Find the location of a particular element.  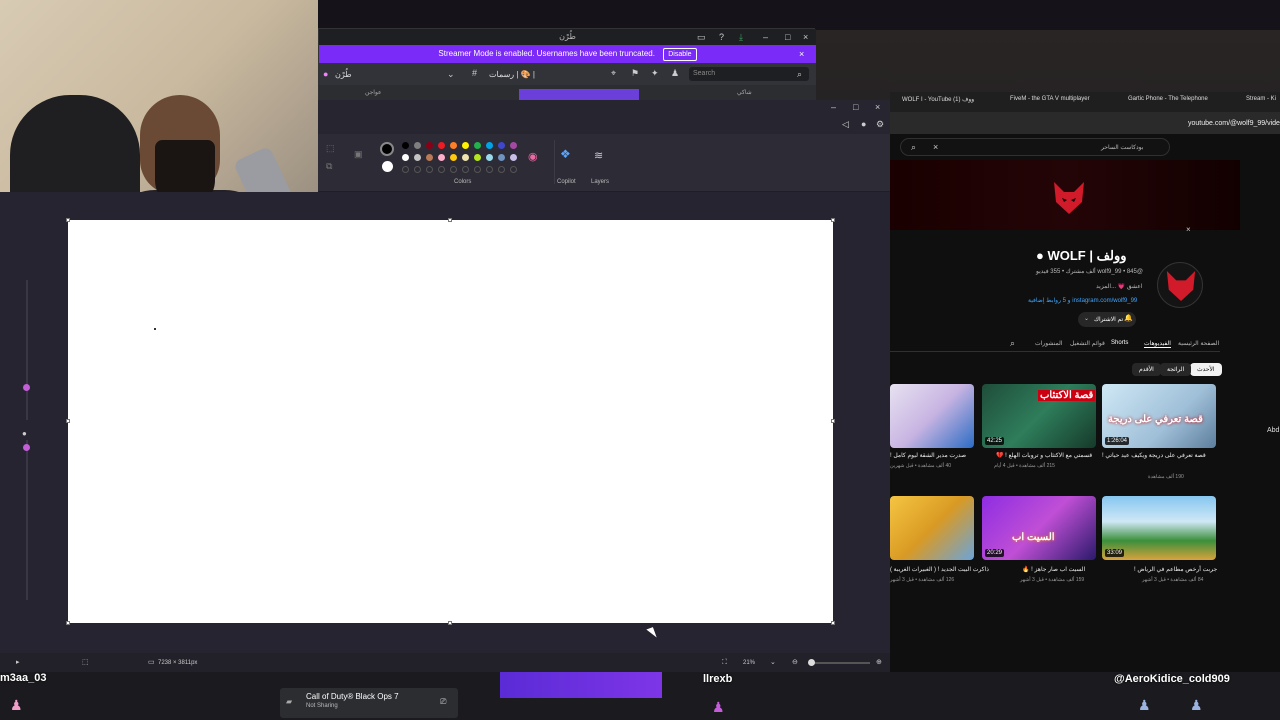

zoom-out-icon: ⊖ is located at coordinates (795, 662).